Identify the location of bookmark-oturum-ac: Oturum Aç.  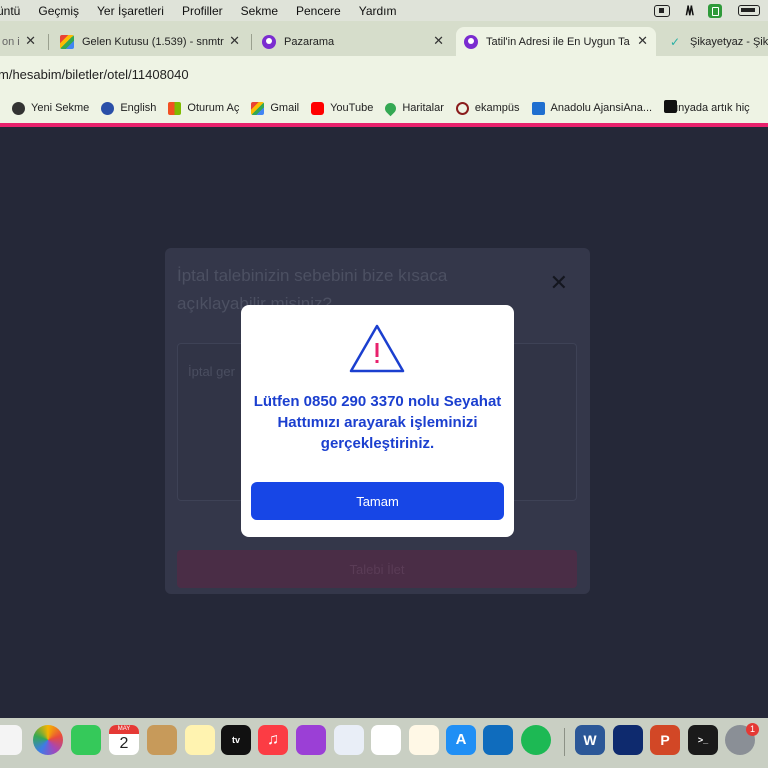
(204, 108).